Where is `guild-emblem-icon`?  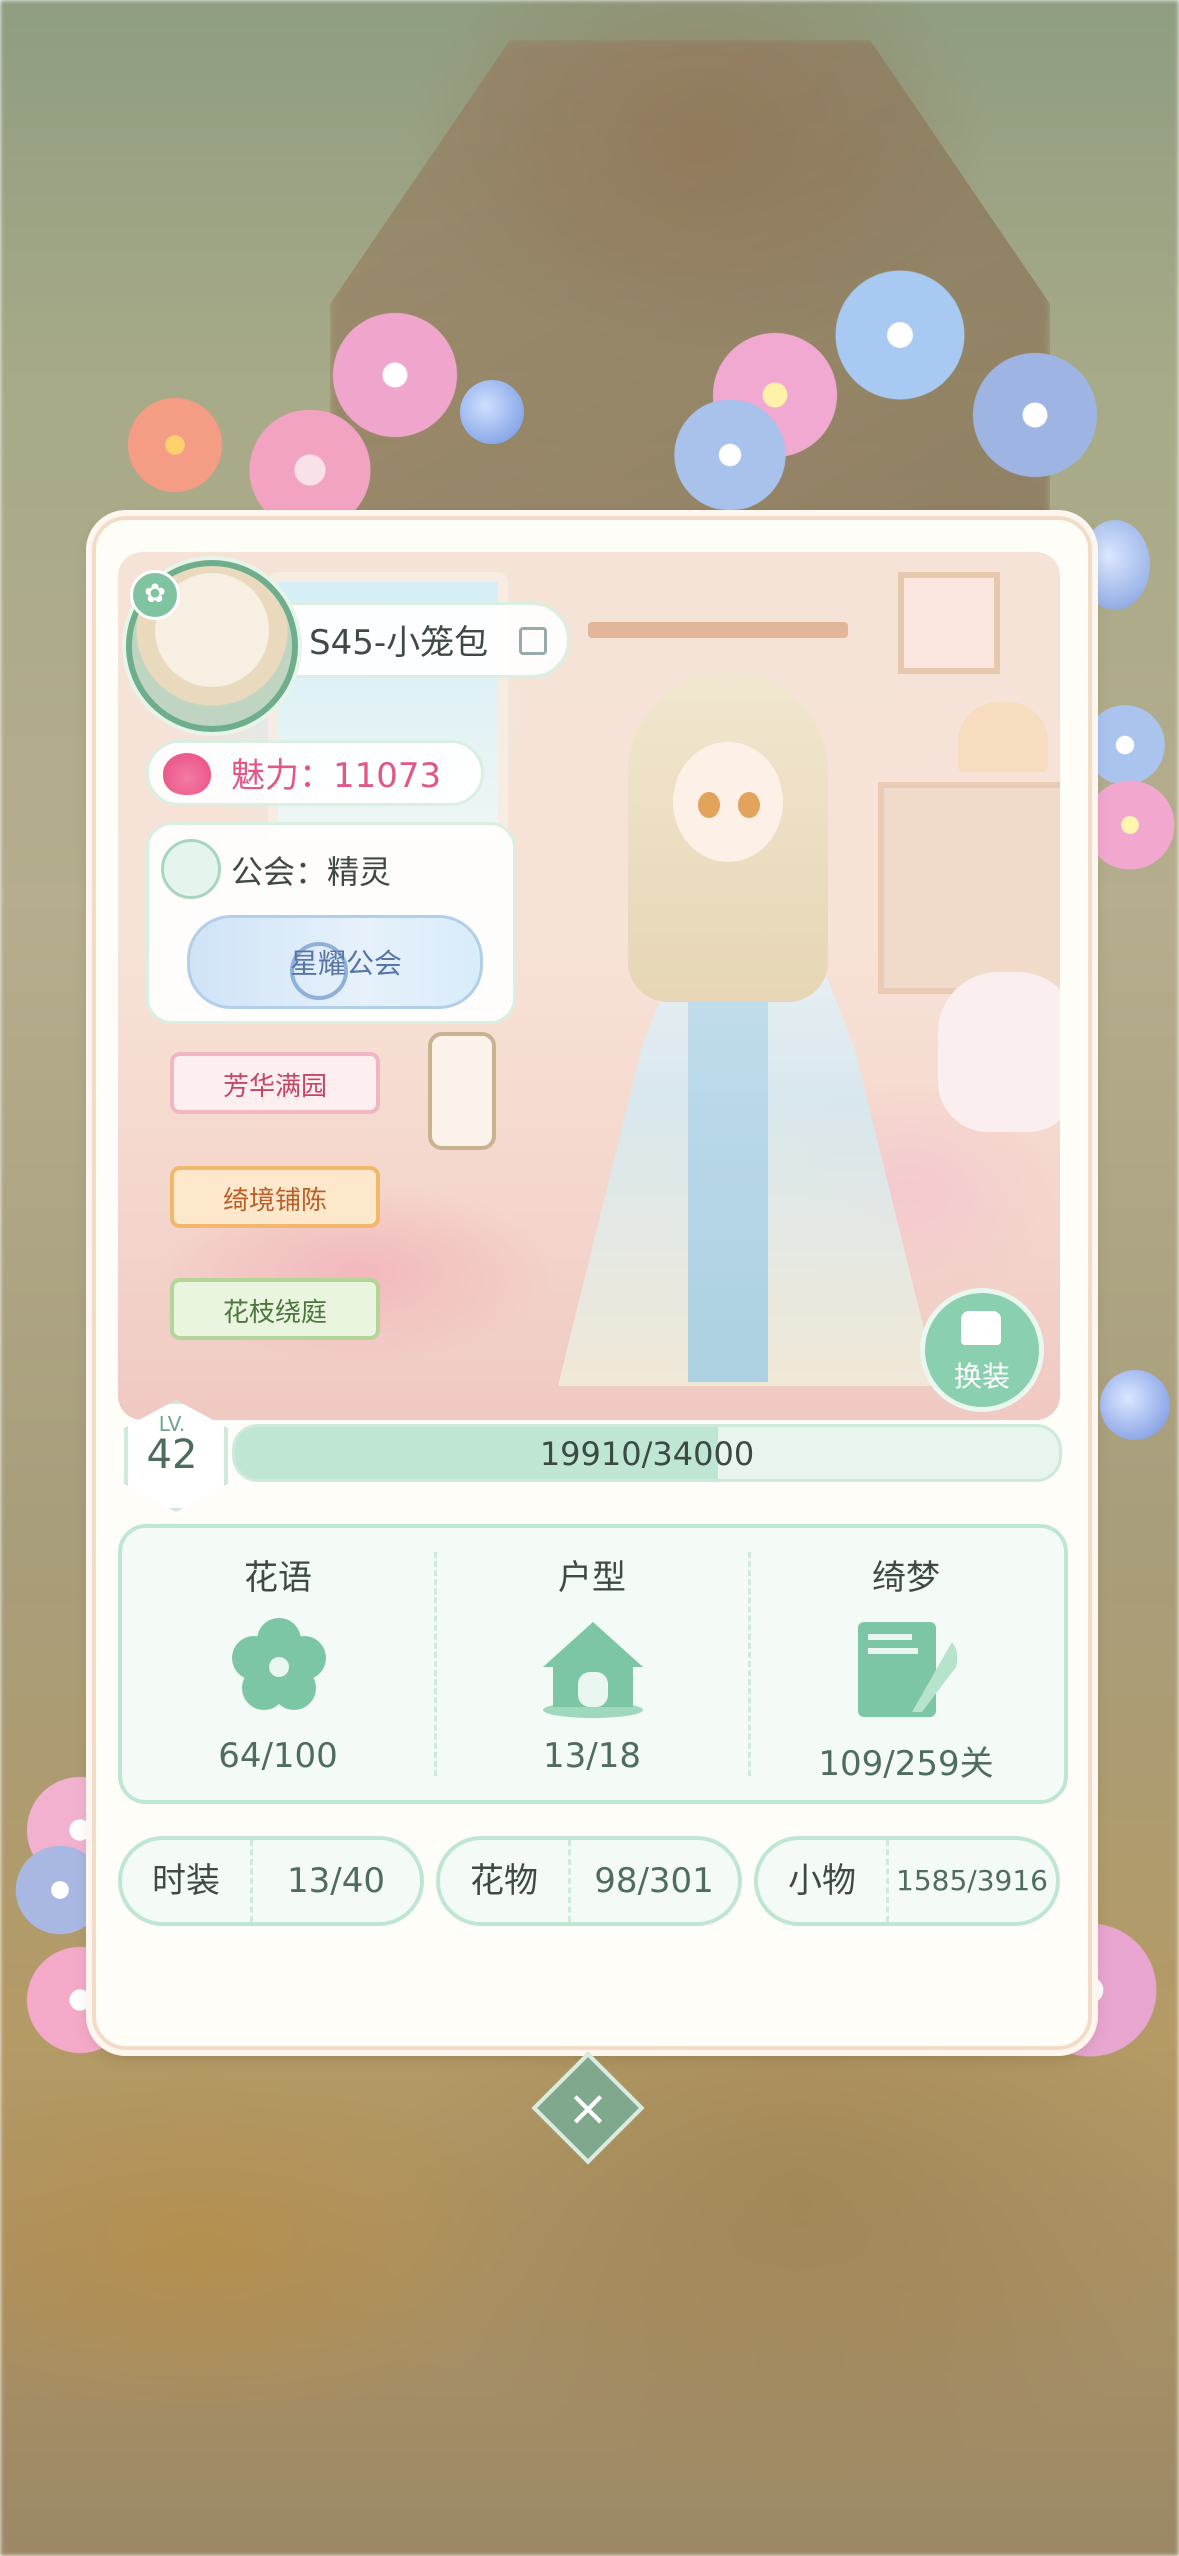
guild-emblem-icon is located at coordinates (191, 869).